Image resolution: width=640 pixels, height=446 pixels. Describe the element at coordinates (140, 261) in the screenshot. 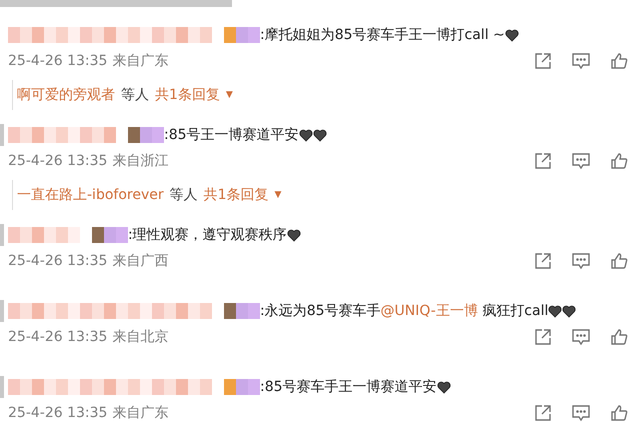

I see `comment-location: 来自广西` at that location.